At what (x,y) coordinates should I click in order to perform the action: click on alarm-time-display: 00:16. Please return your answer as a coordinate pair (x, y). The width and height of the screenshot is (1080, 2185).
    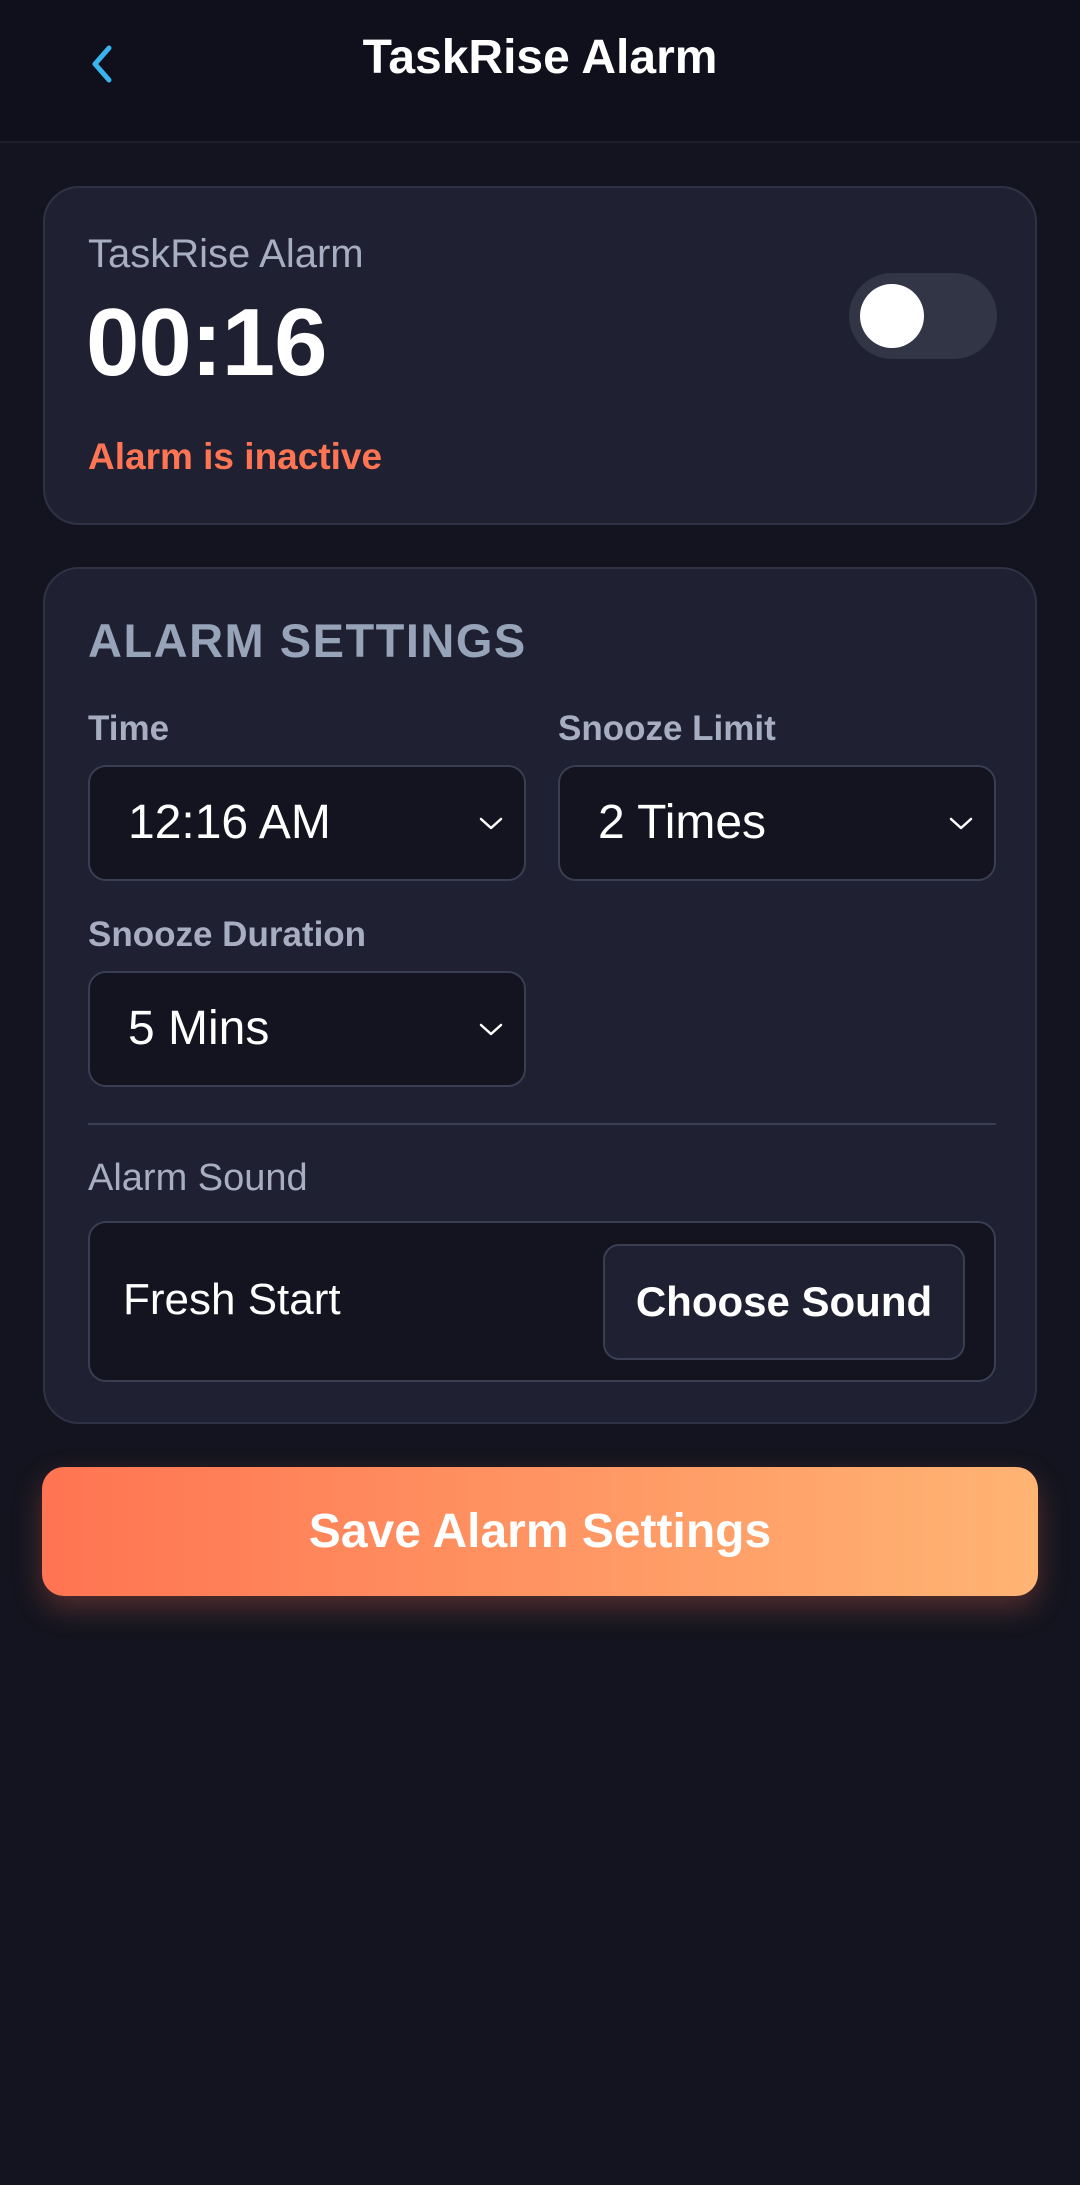
    Looking at the image, I should click on (207, 342).